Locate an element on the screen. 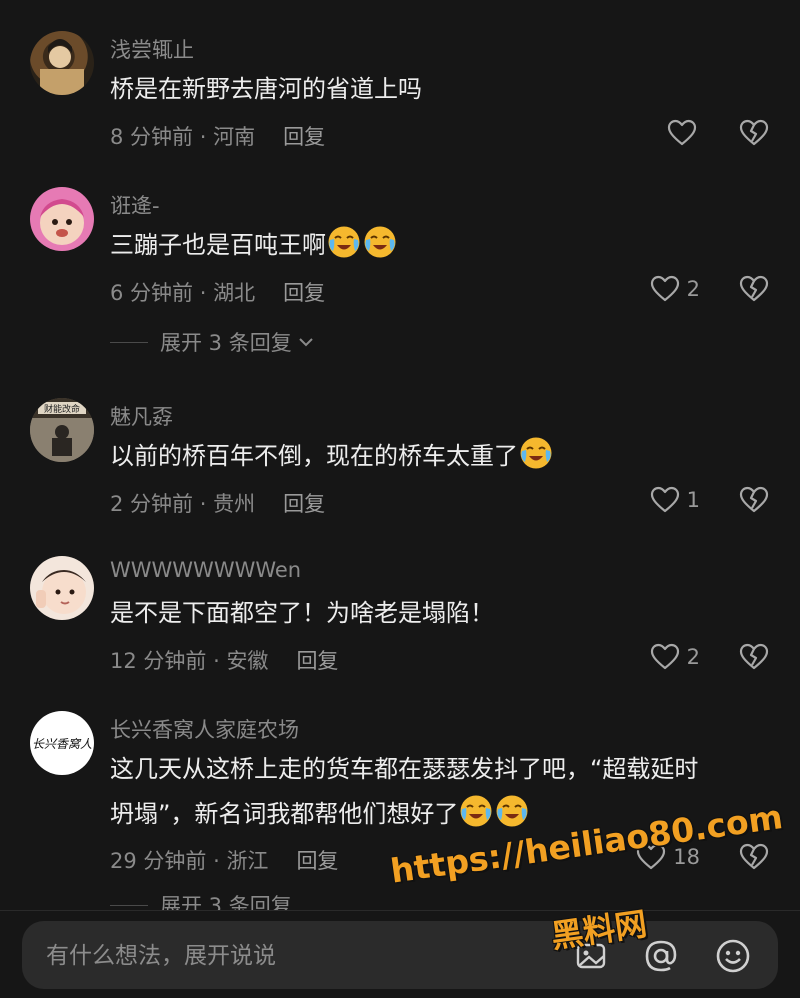  comment-meta: 2 分钟前 · 贵州 回复 is located at coordinates (218, 504).